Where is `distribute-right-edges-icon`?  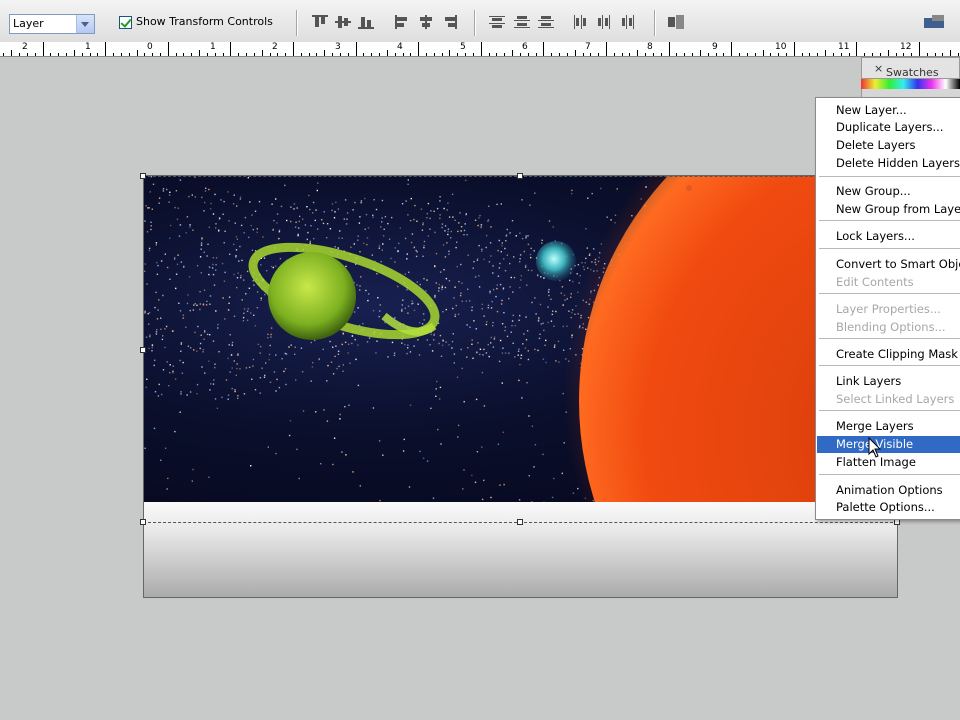 distribute-right-edges-icon is located at coordinates (629, 22).